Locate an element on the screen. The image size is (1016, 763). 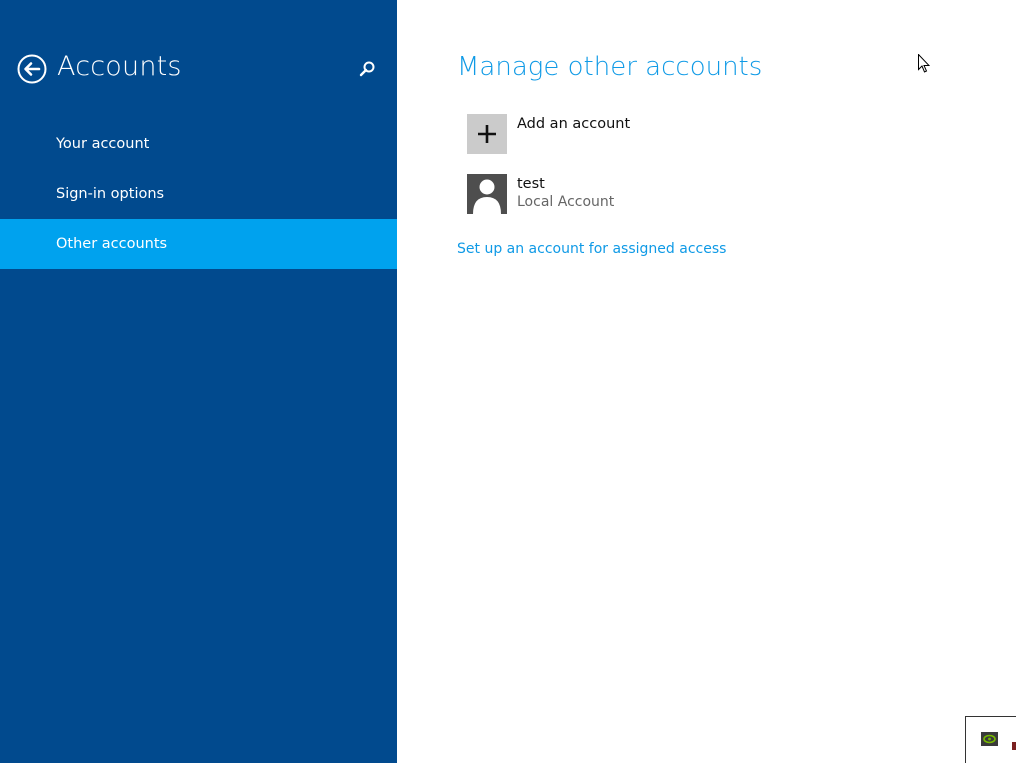
avatar is located at coordinates (487, 194).